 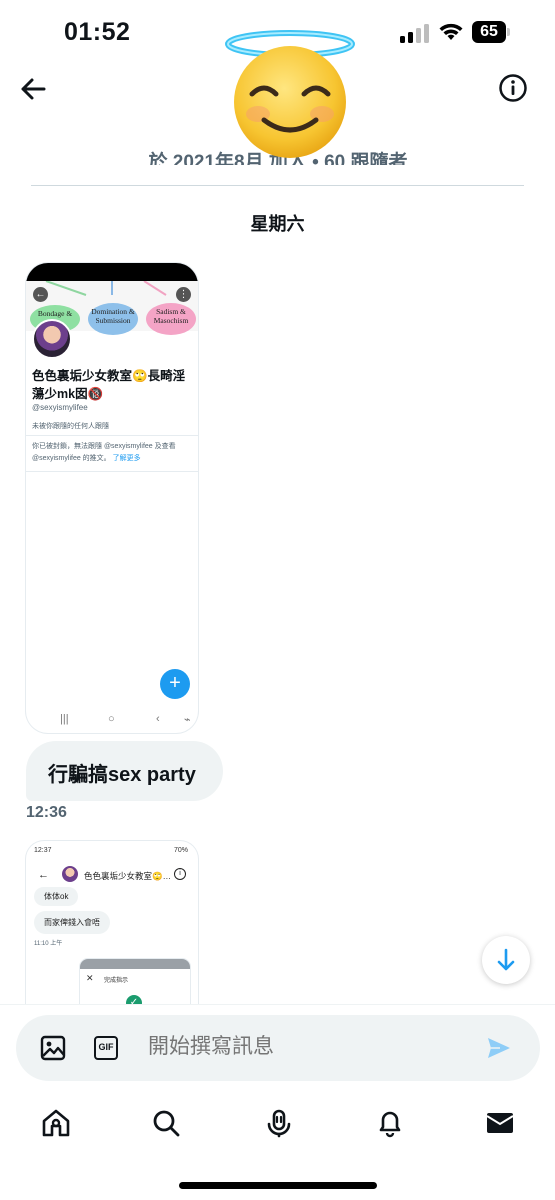 What do you see at coordinates (56, 896) in the screenshot?
I see `chat-bubble: 体体ok` at bounding box center [56, 896].